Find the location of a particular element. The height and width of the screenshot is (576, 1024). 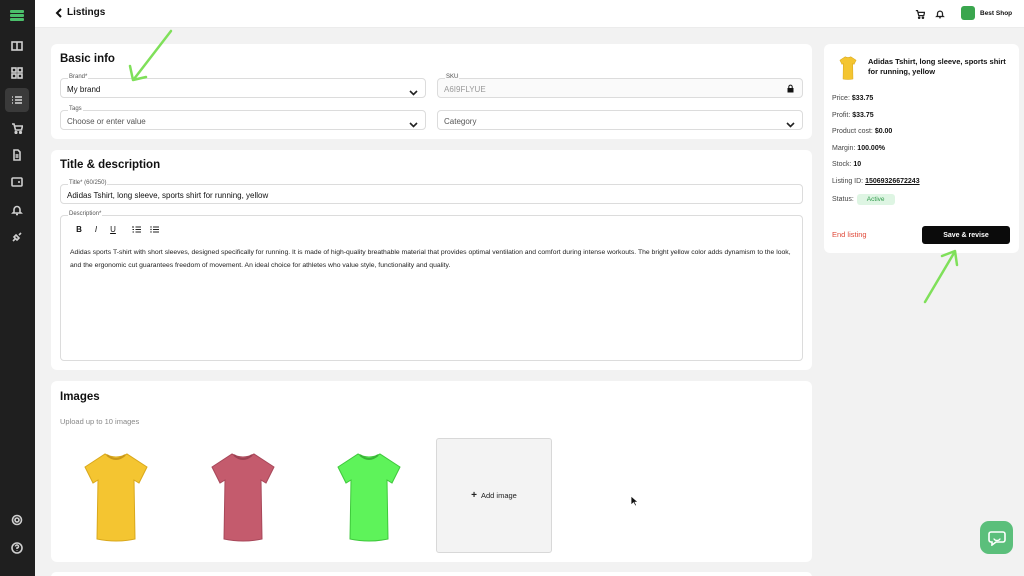

listing-id-link: 15069326672243 is located at coordinates (892, 181).